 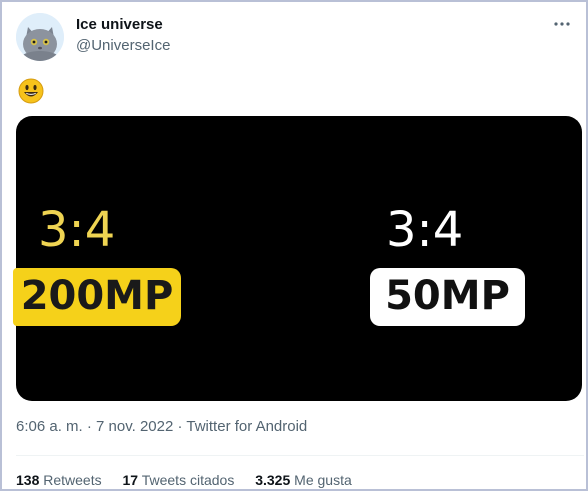 I want to click on author-handle: @UniverseIce, so click(x=123, y=45).